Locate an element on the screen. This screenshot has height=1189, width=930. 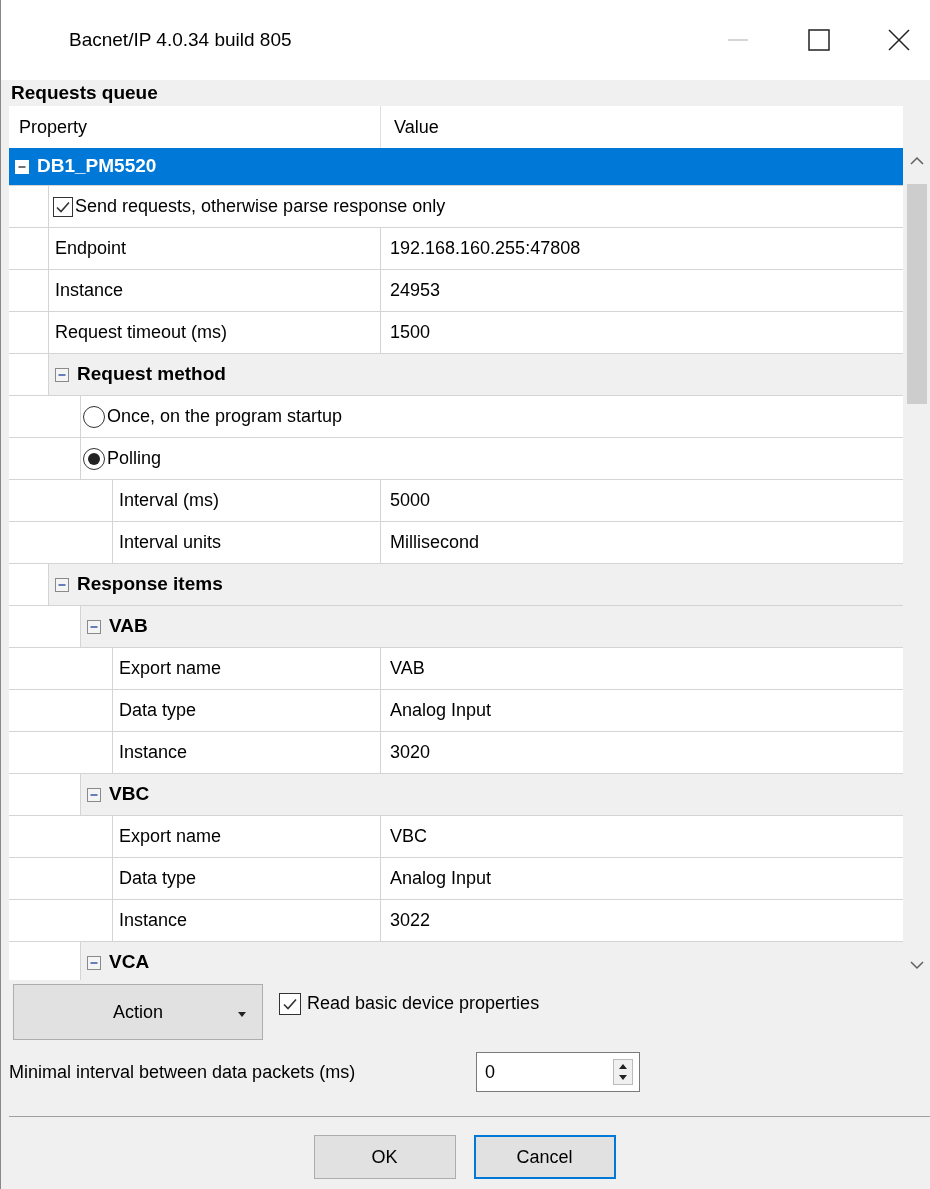
spin-field: 0 is located at coordinates (558, 1072).